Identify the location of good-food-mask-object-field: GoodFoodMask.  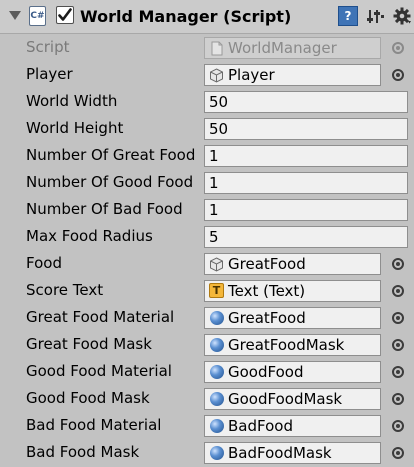
(292, 399).